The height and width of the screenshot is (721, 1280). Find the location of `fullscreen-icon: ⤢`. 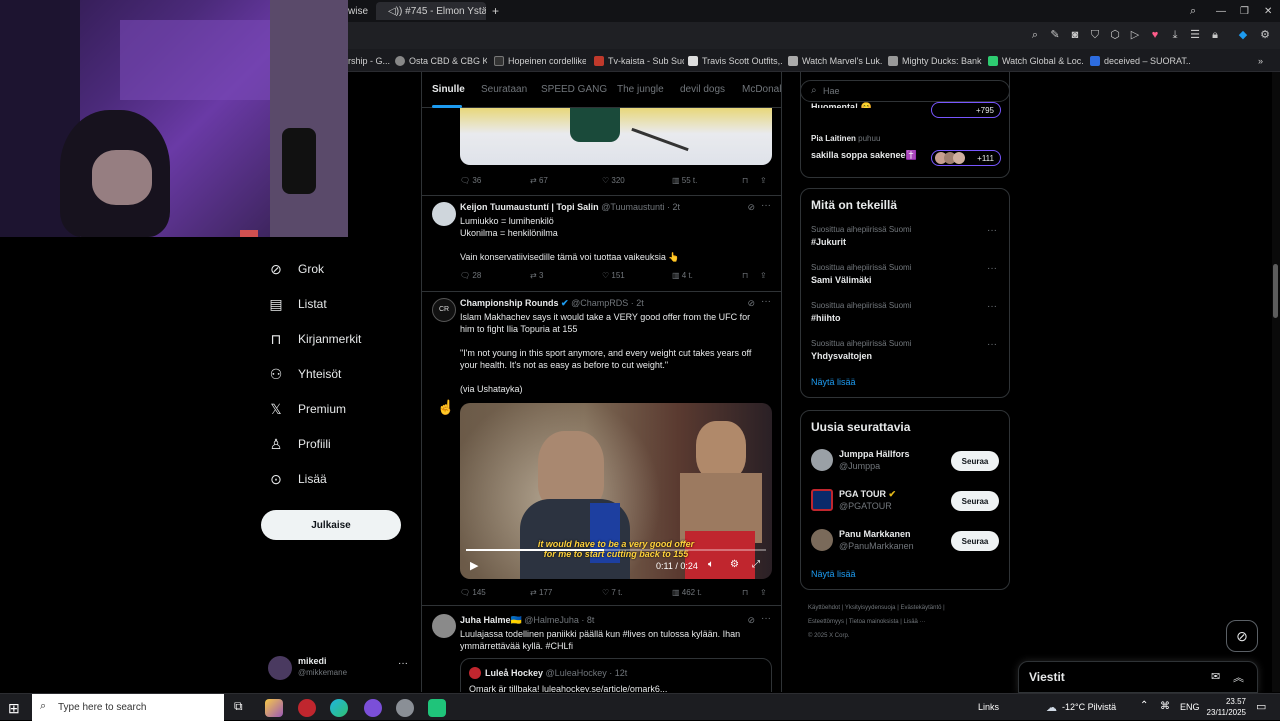

fullscreen-icon: ⤢ is located at coordinates (756, 564).